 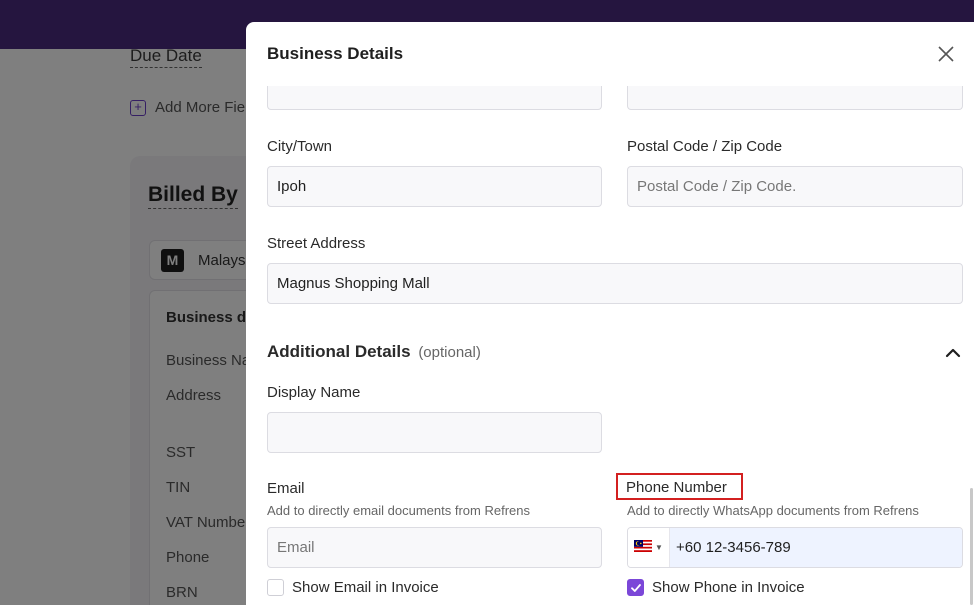 I want to click on address-line-input, so click(x=434, y=98).